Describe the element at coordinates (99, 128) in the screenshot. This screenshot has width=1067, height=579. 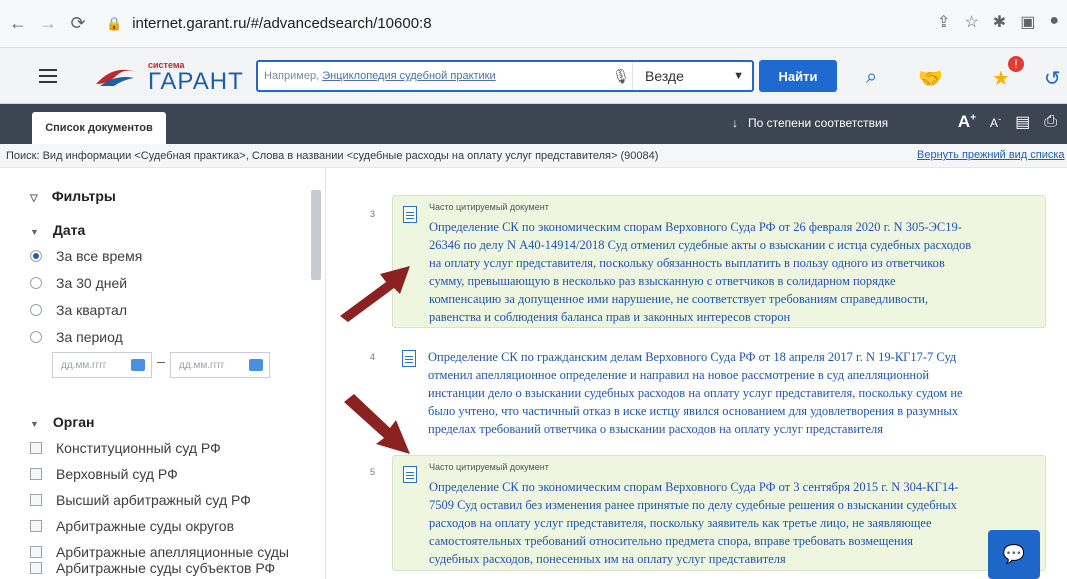
I see `tab-document-list: Список документов` at that location.